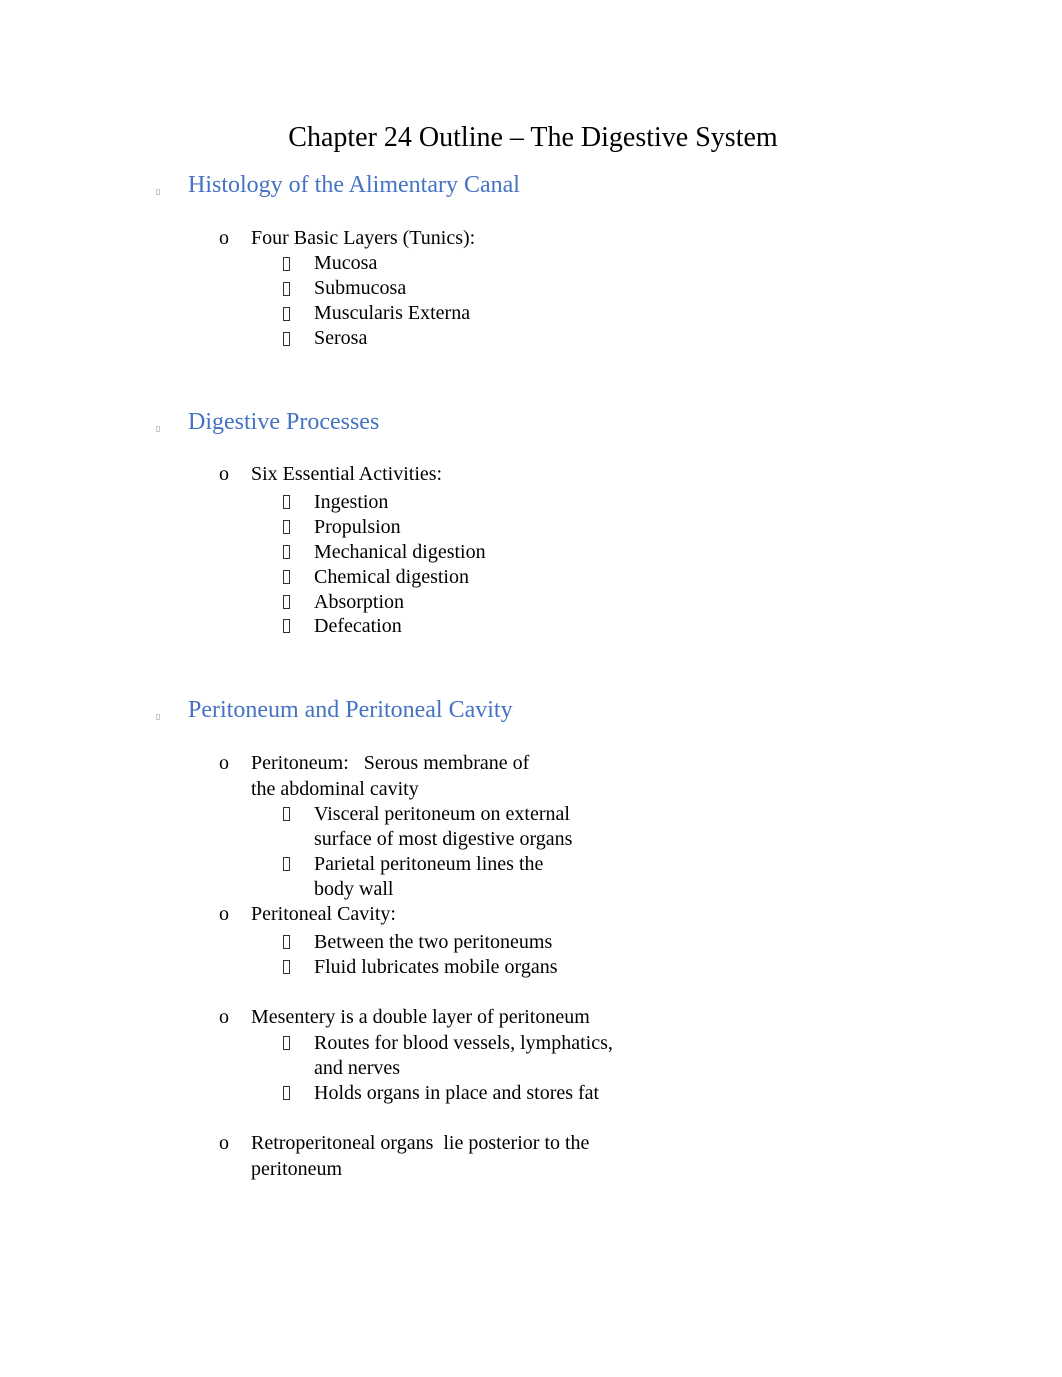 This screenshot has width=1062, height=1377. What do you see at coordinates (354, 185) in the screenshot?
I see `section-heading-histology: Histology of the Alimentary Canal` at bounding box center [354, 185].